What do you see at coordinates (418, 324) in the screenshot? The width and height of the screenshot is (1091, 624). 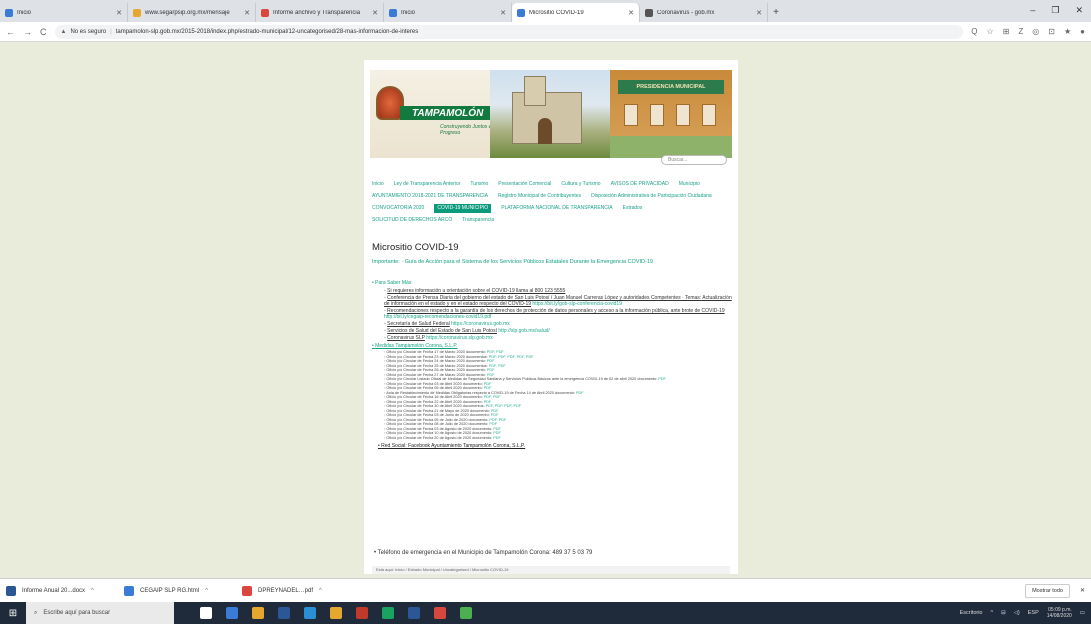 I see `resource-link: Secretaría de Salud Federal` at bounding box center [418, 324].